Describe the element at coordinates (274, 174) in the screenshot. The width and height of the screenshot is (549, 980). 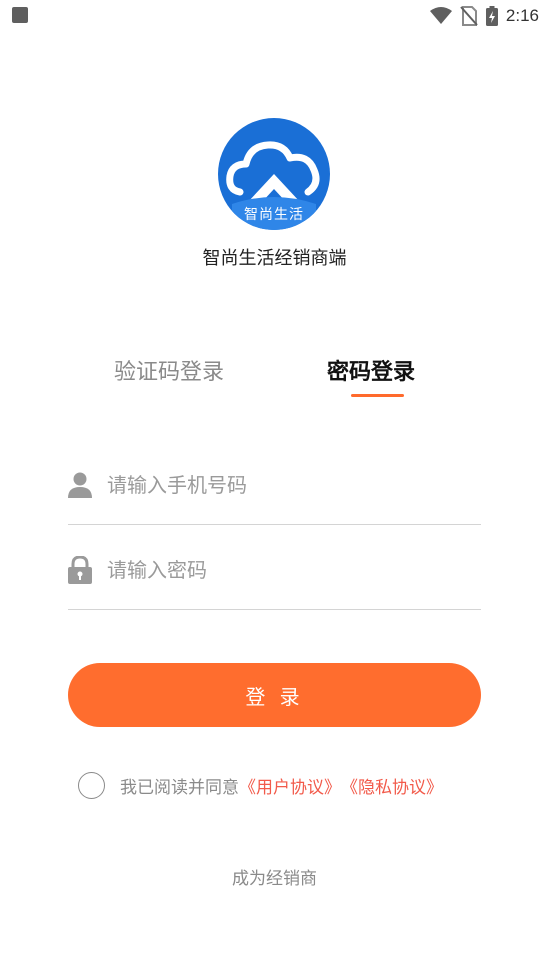
I see `app-logo: 智尚生活` at that location.